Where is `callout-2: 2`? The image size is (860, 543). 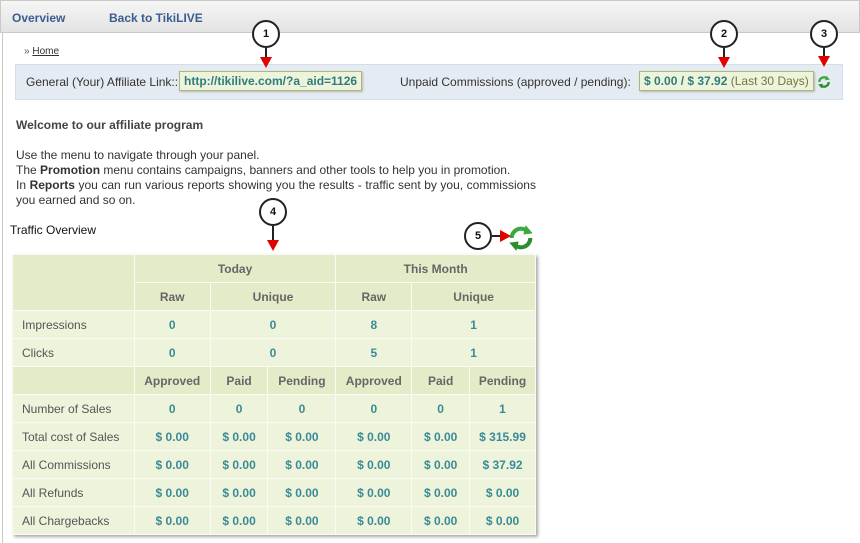
callout-2: 2 is located at coordinates (724, 34).